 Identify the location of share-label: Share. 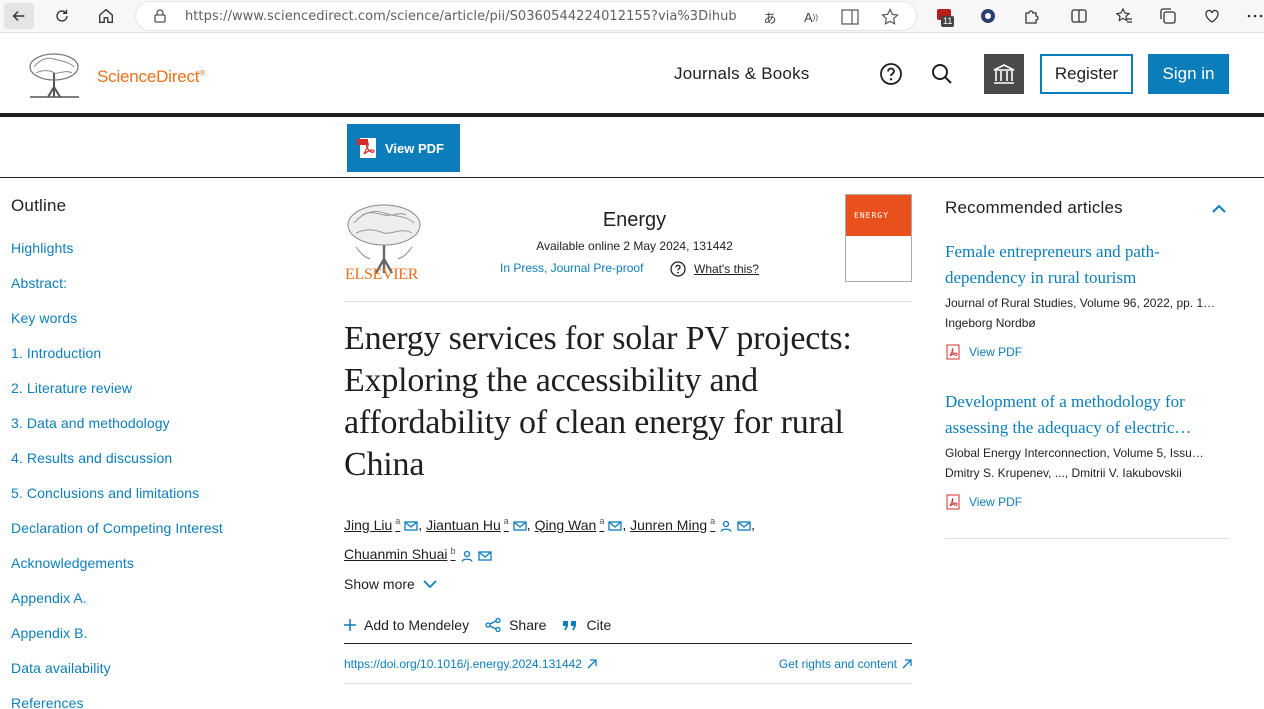
(528, 625).